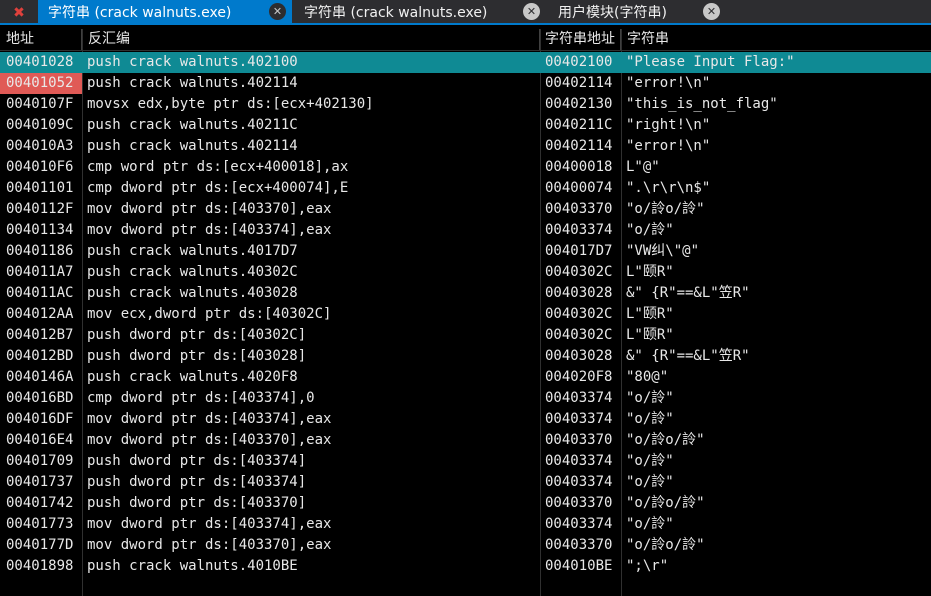 This screenshot has height=596, width=931. Describe the element at coordinates (19, 12) in the screenshot. I see `close-all-tabs-button: ✖` at that location.